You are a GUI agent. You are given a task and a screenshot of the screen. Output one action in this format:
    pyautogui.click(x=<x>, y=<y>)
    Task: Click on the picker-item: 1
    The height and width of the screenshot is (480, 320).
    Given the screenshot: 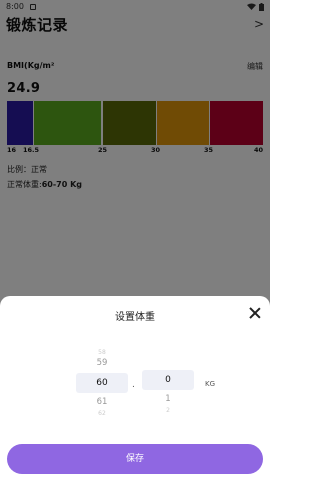 What is the action you would take?
    pyautogui.click(x=168, y=399)
    